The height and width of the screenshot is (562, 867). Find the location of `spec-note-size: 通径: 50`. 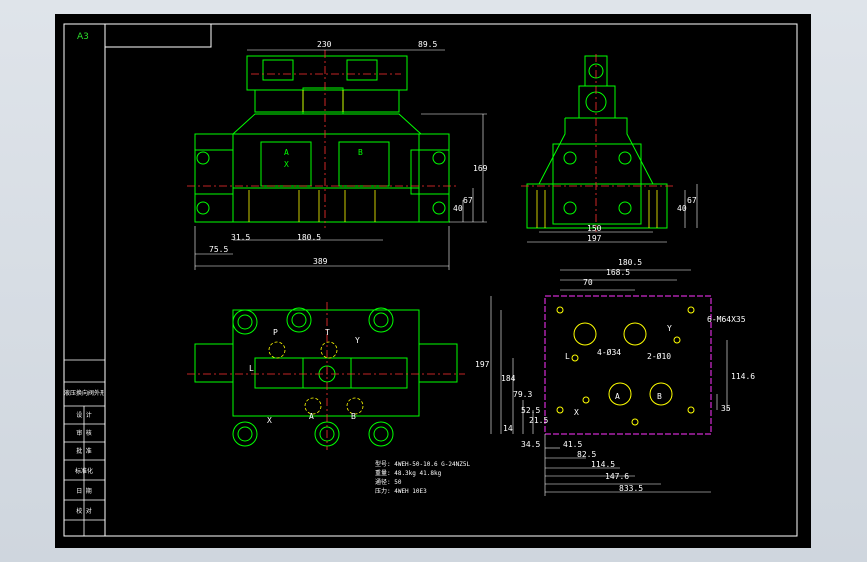

spec-note-size: 通径: 50 is located at coordinates (388, 482).